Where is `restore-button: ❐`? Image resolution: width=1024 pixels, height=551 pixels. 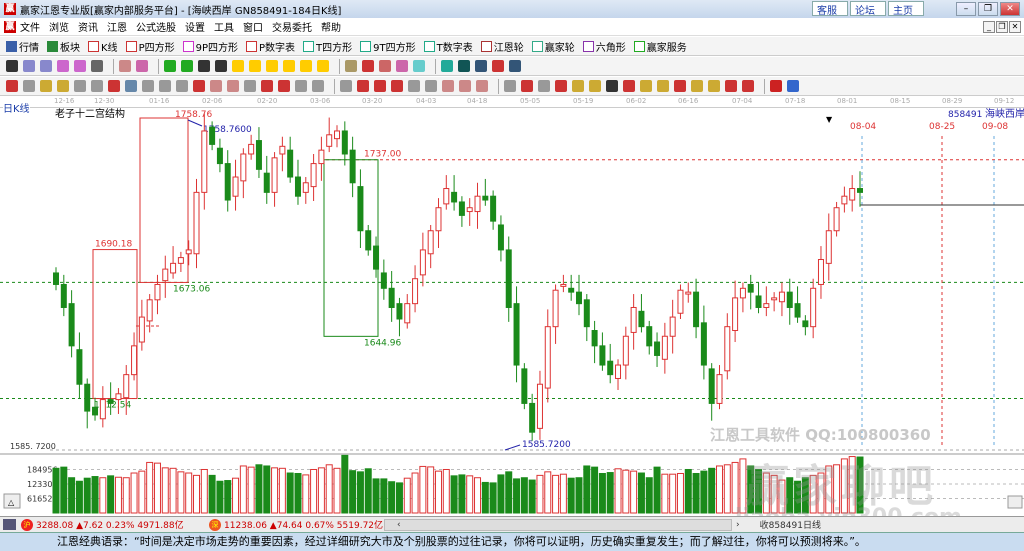
restore-button: ❐ is located at coordinates (988, 9).